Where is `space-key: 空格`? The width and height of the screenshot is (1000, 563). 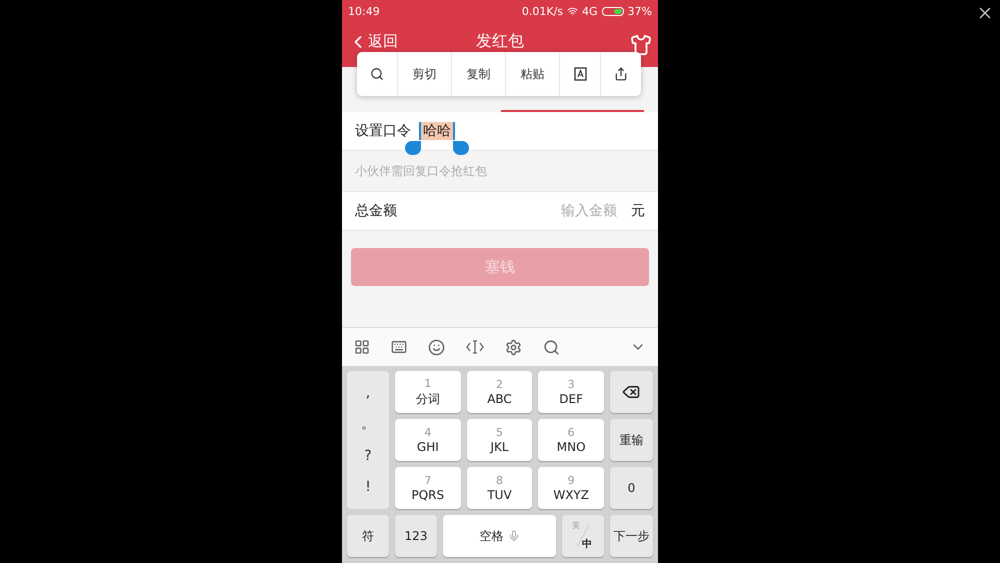
space-key: 空格 is located at coordinates (499, 536).